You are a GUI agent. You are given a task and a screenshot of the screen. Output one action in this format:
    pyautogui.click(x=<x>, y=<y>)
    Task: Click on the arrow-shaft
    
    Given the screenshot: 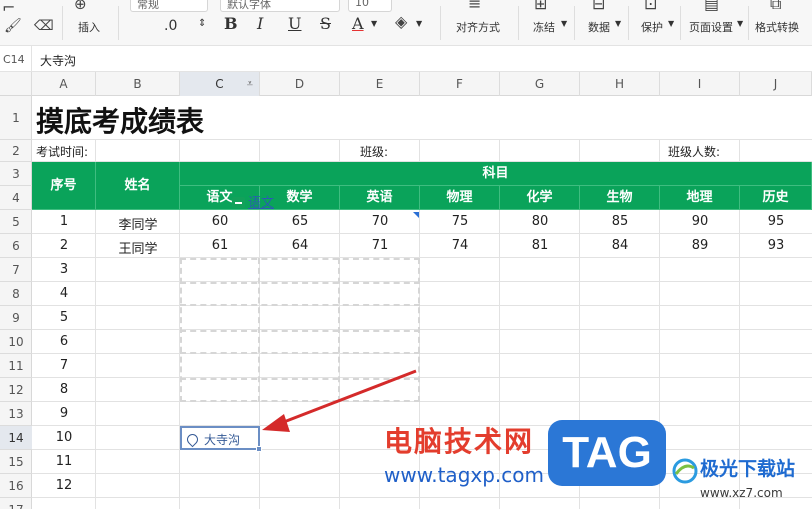 What is the action you would take?
    pyautogui.click(x=346, y=398)
    